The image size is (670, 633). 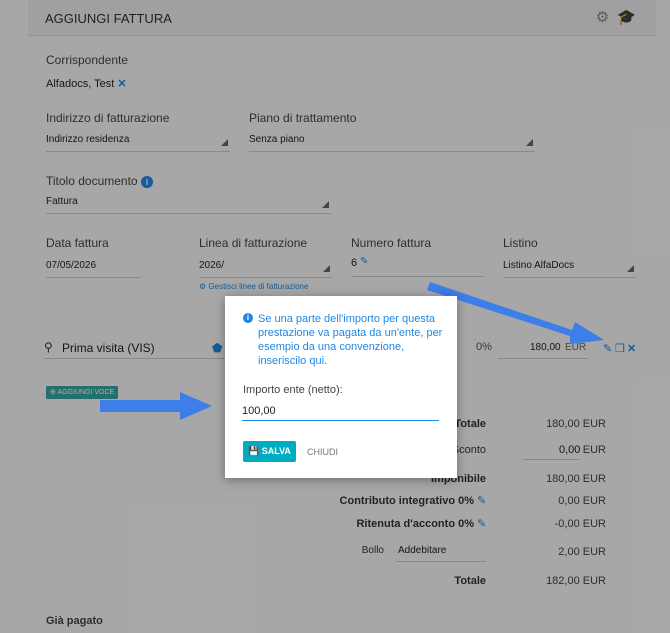 I want to click on info-icon: i, so click(x=248, y=318).